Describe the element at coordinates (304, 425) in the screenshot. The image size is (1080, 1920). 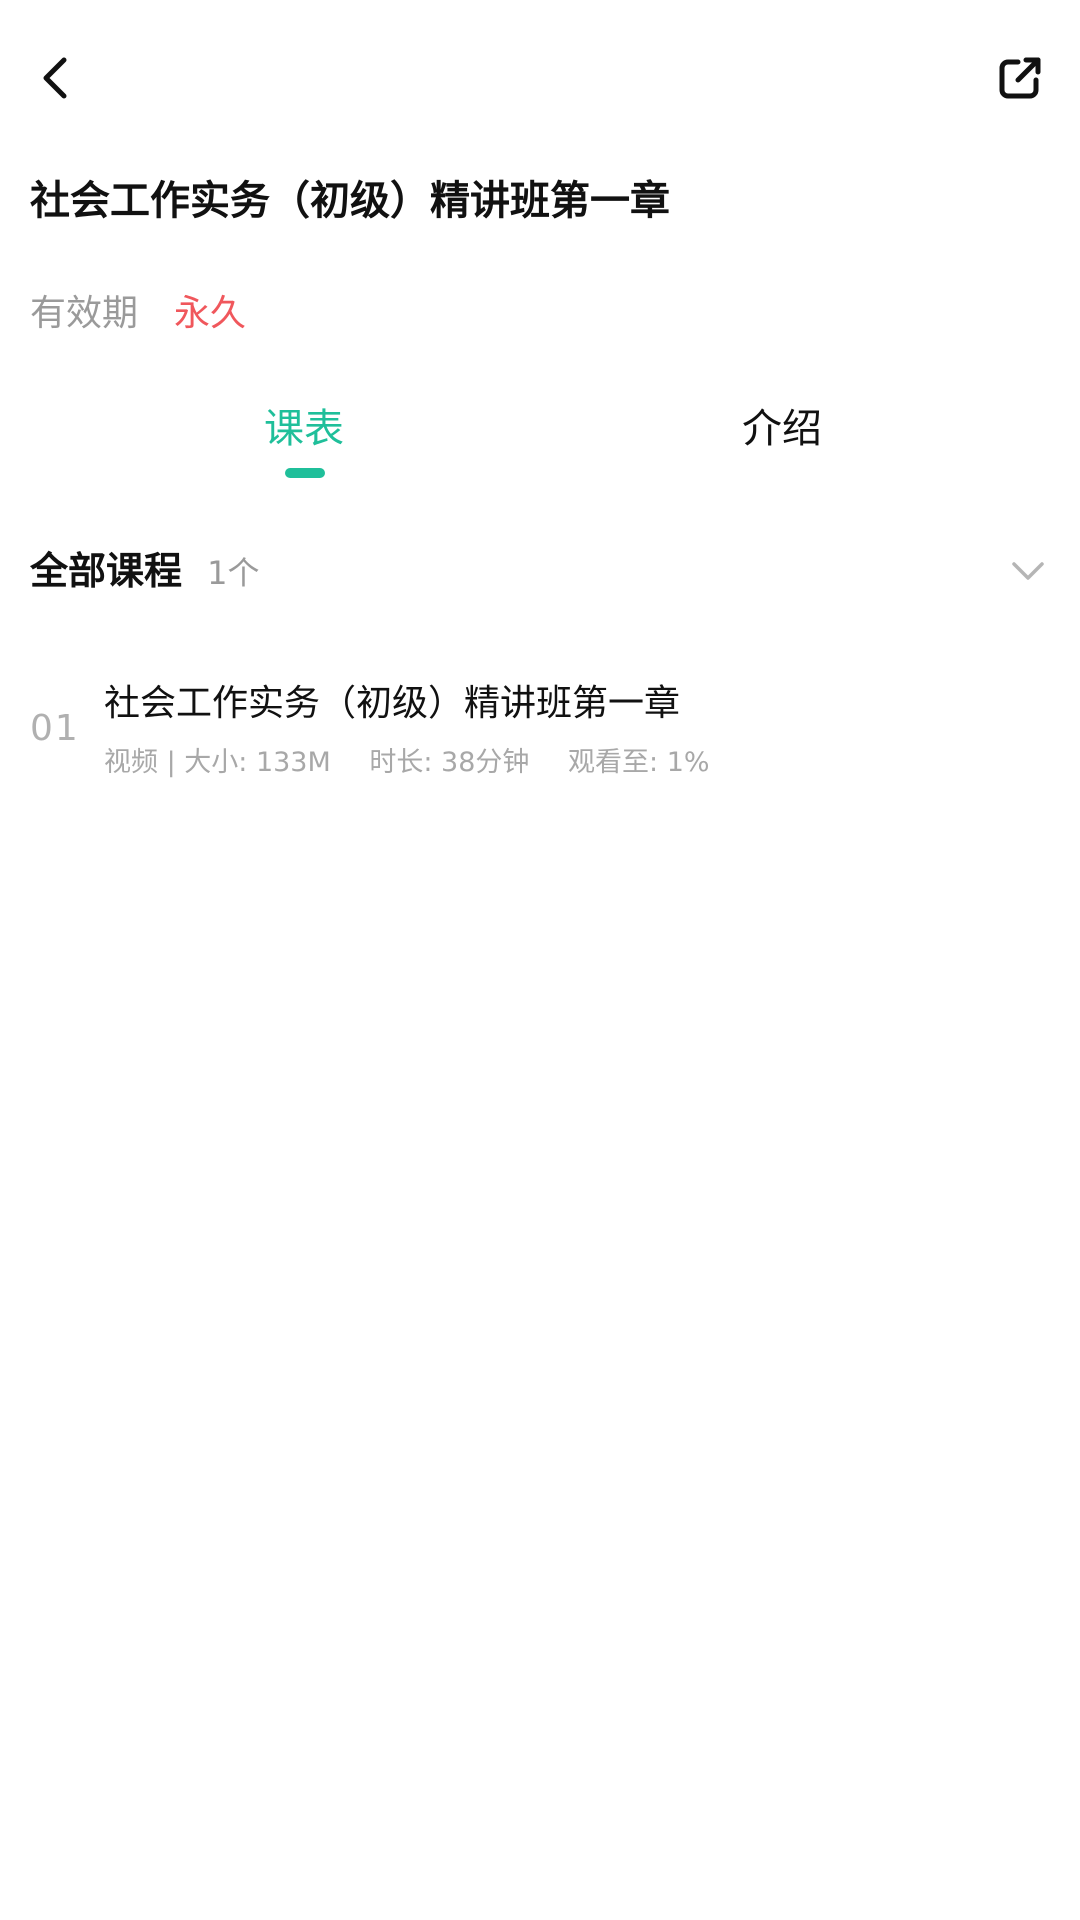
I see `tab-schedule: 课表` at that location.